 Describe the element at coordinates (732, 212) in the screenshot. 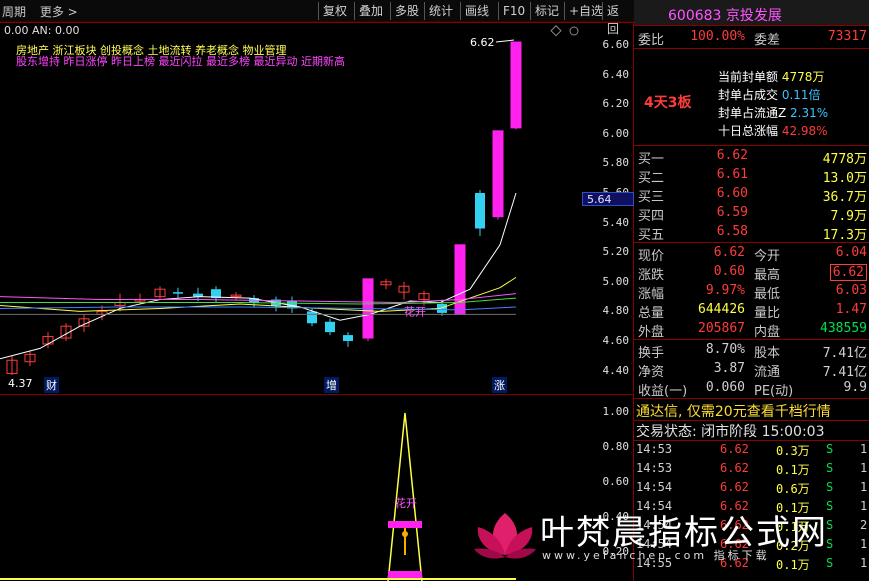

I see `bid-price: 6.59` at that location.